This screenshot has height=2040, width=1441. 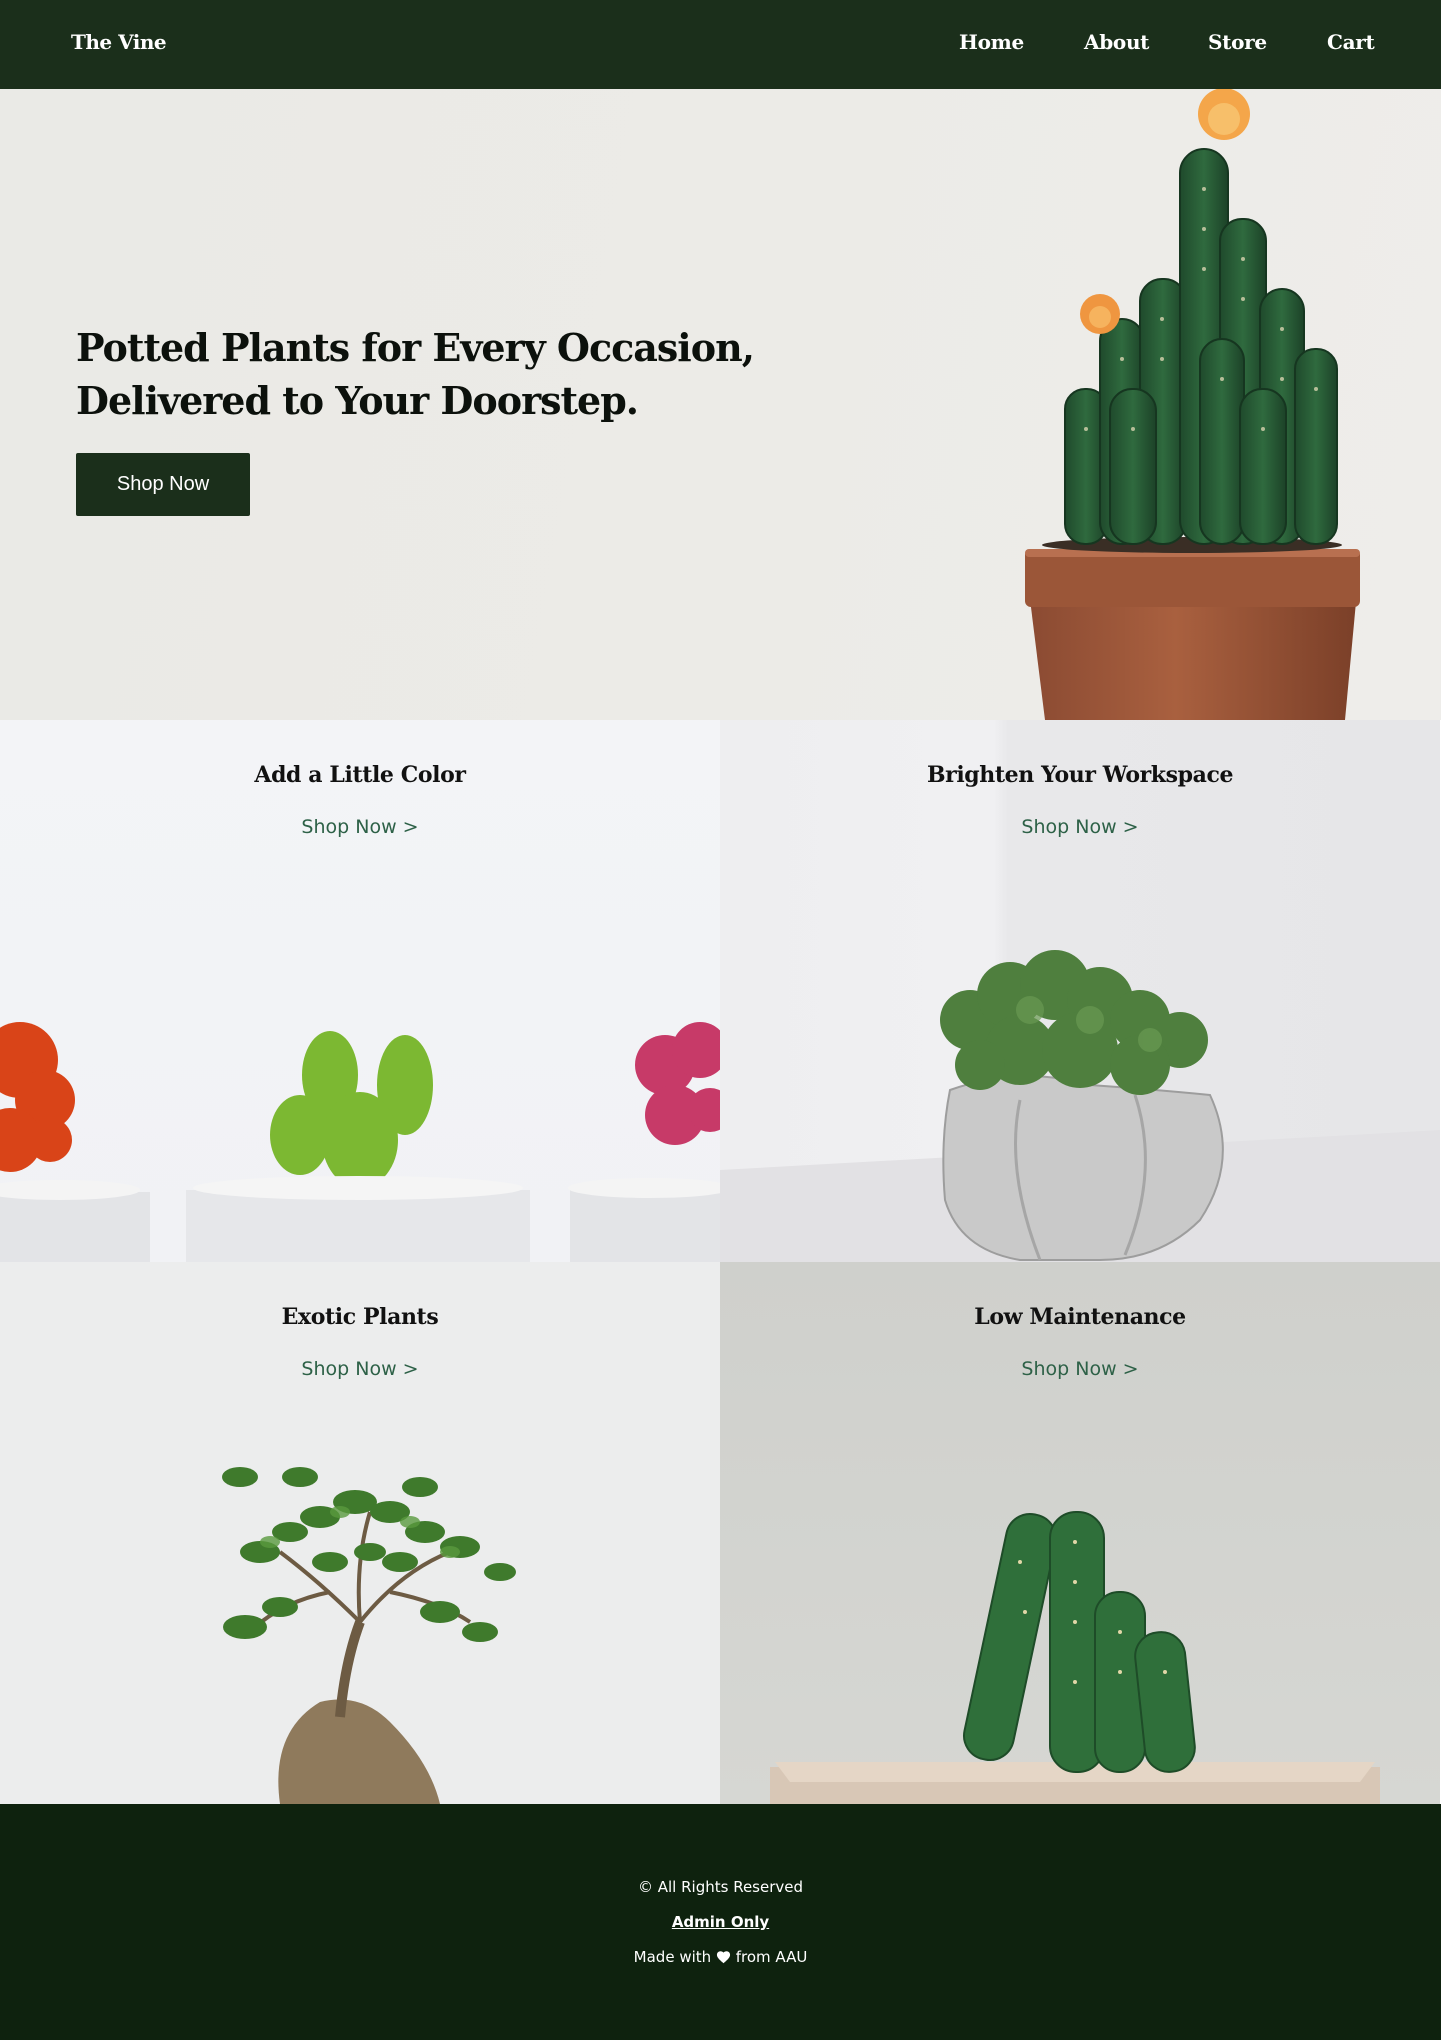 I want to click on brand-logo: The Vine, so click(x=119, y=42).